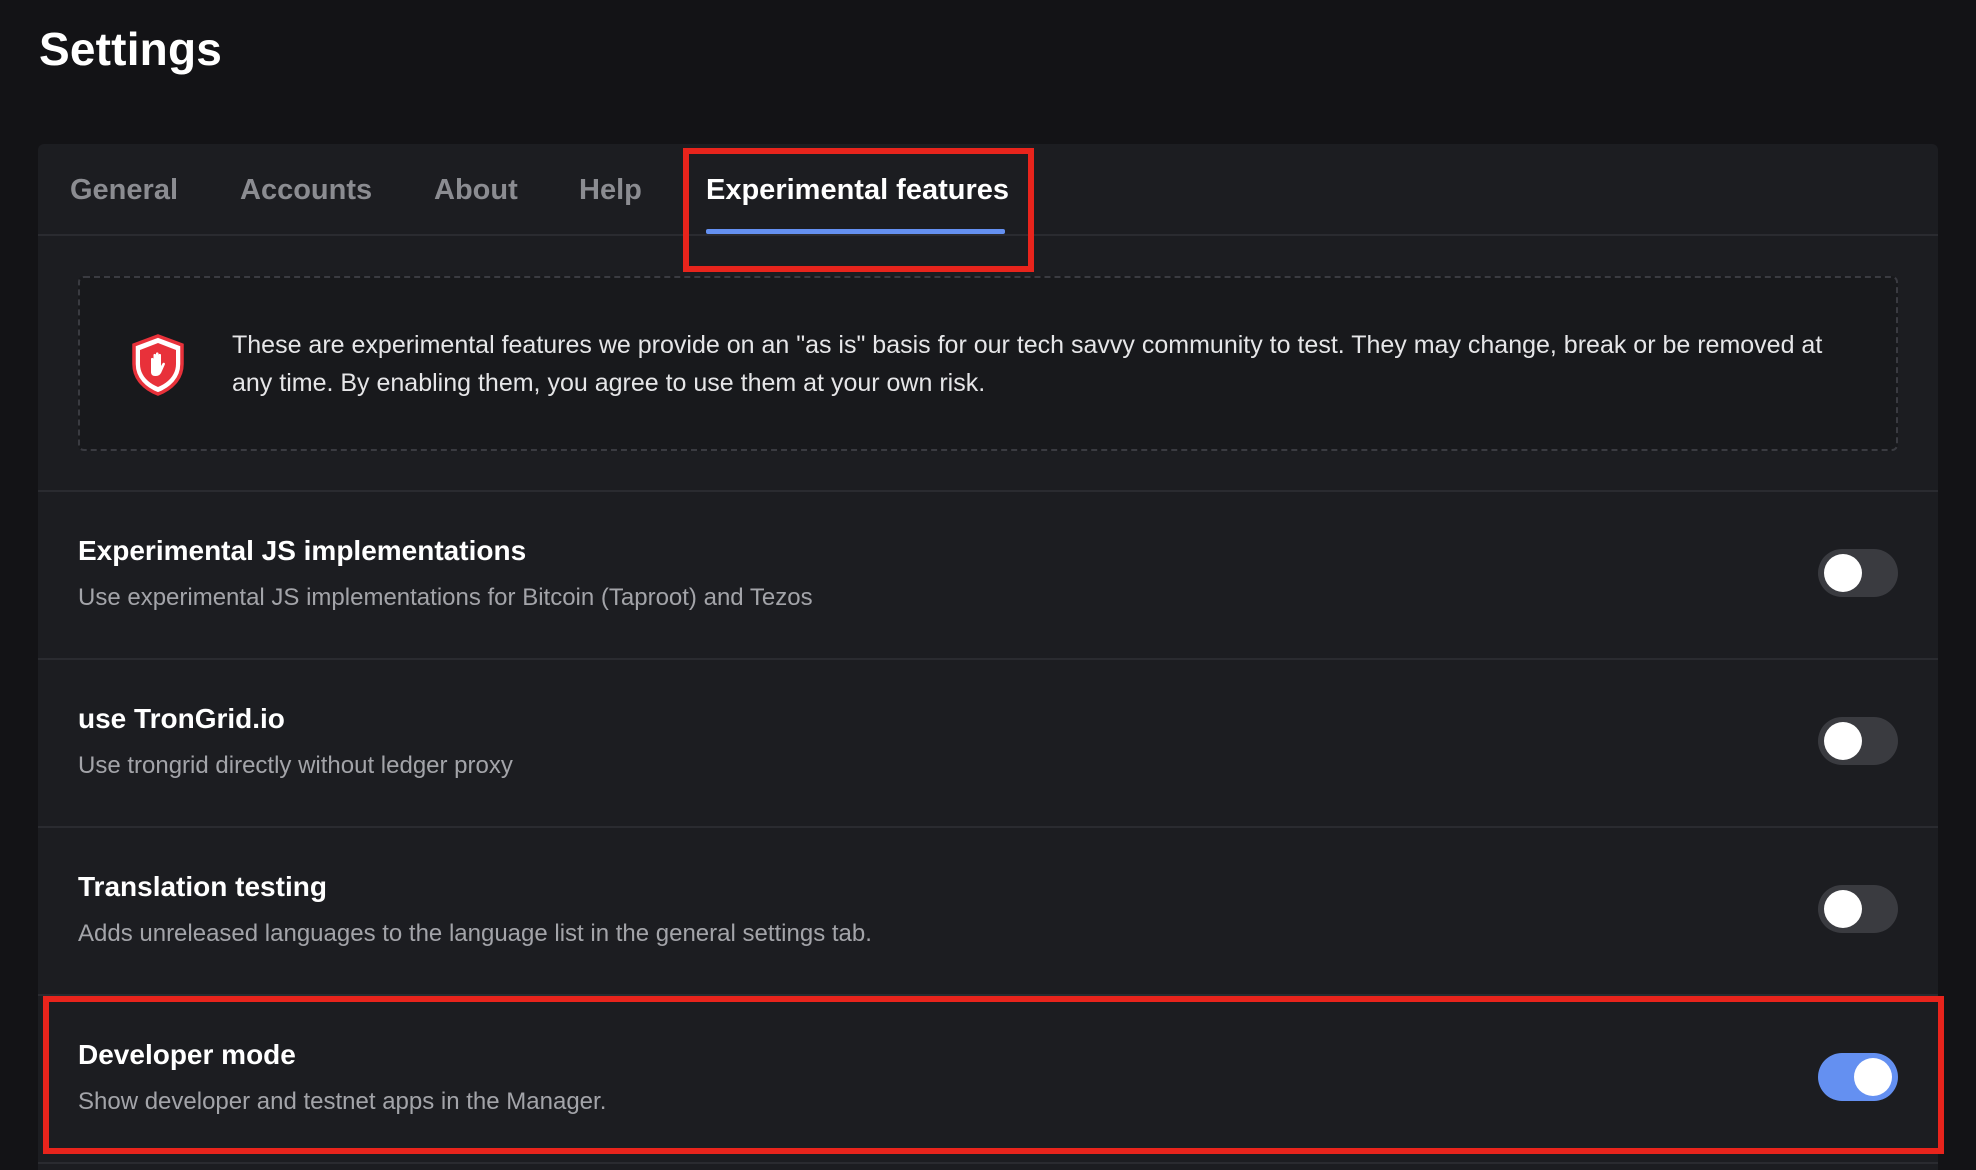  Describe the element at coordinates (857, 190) in the screenshot. I see `tab-experimental-features: Experimental features` at that location.